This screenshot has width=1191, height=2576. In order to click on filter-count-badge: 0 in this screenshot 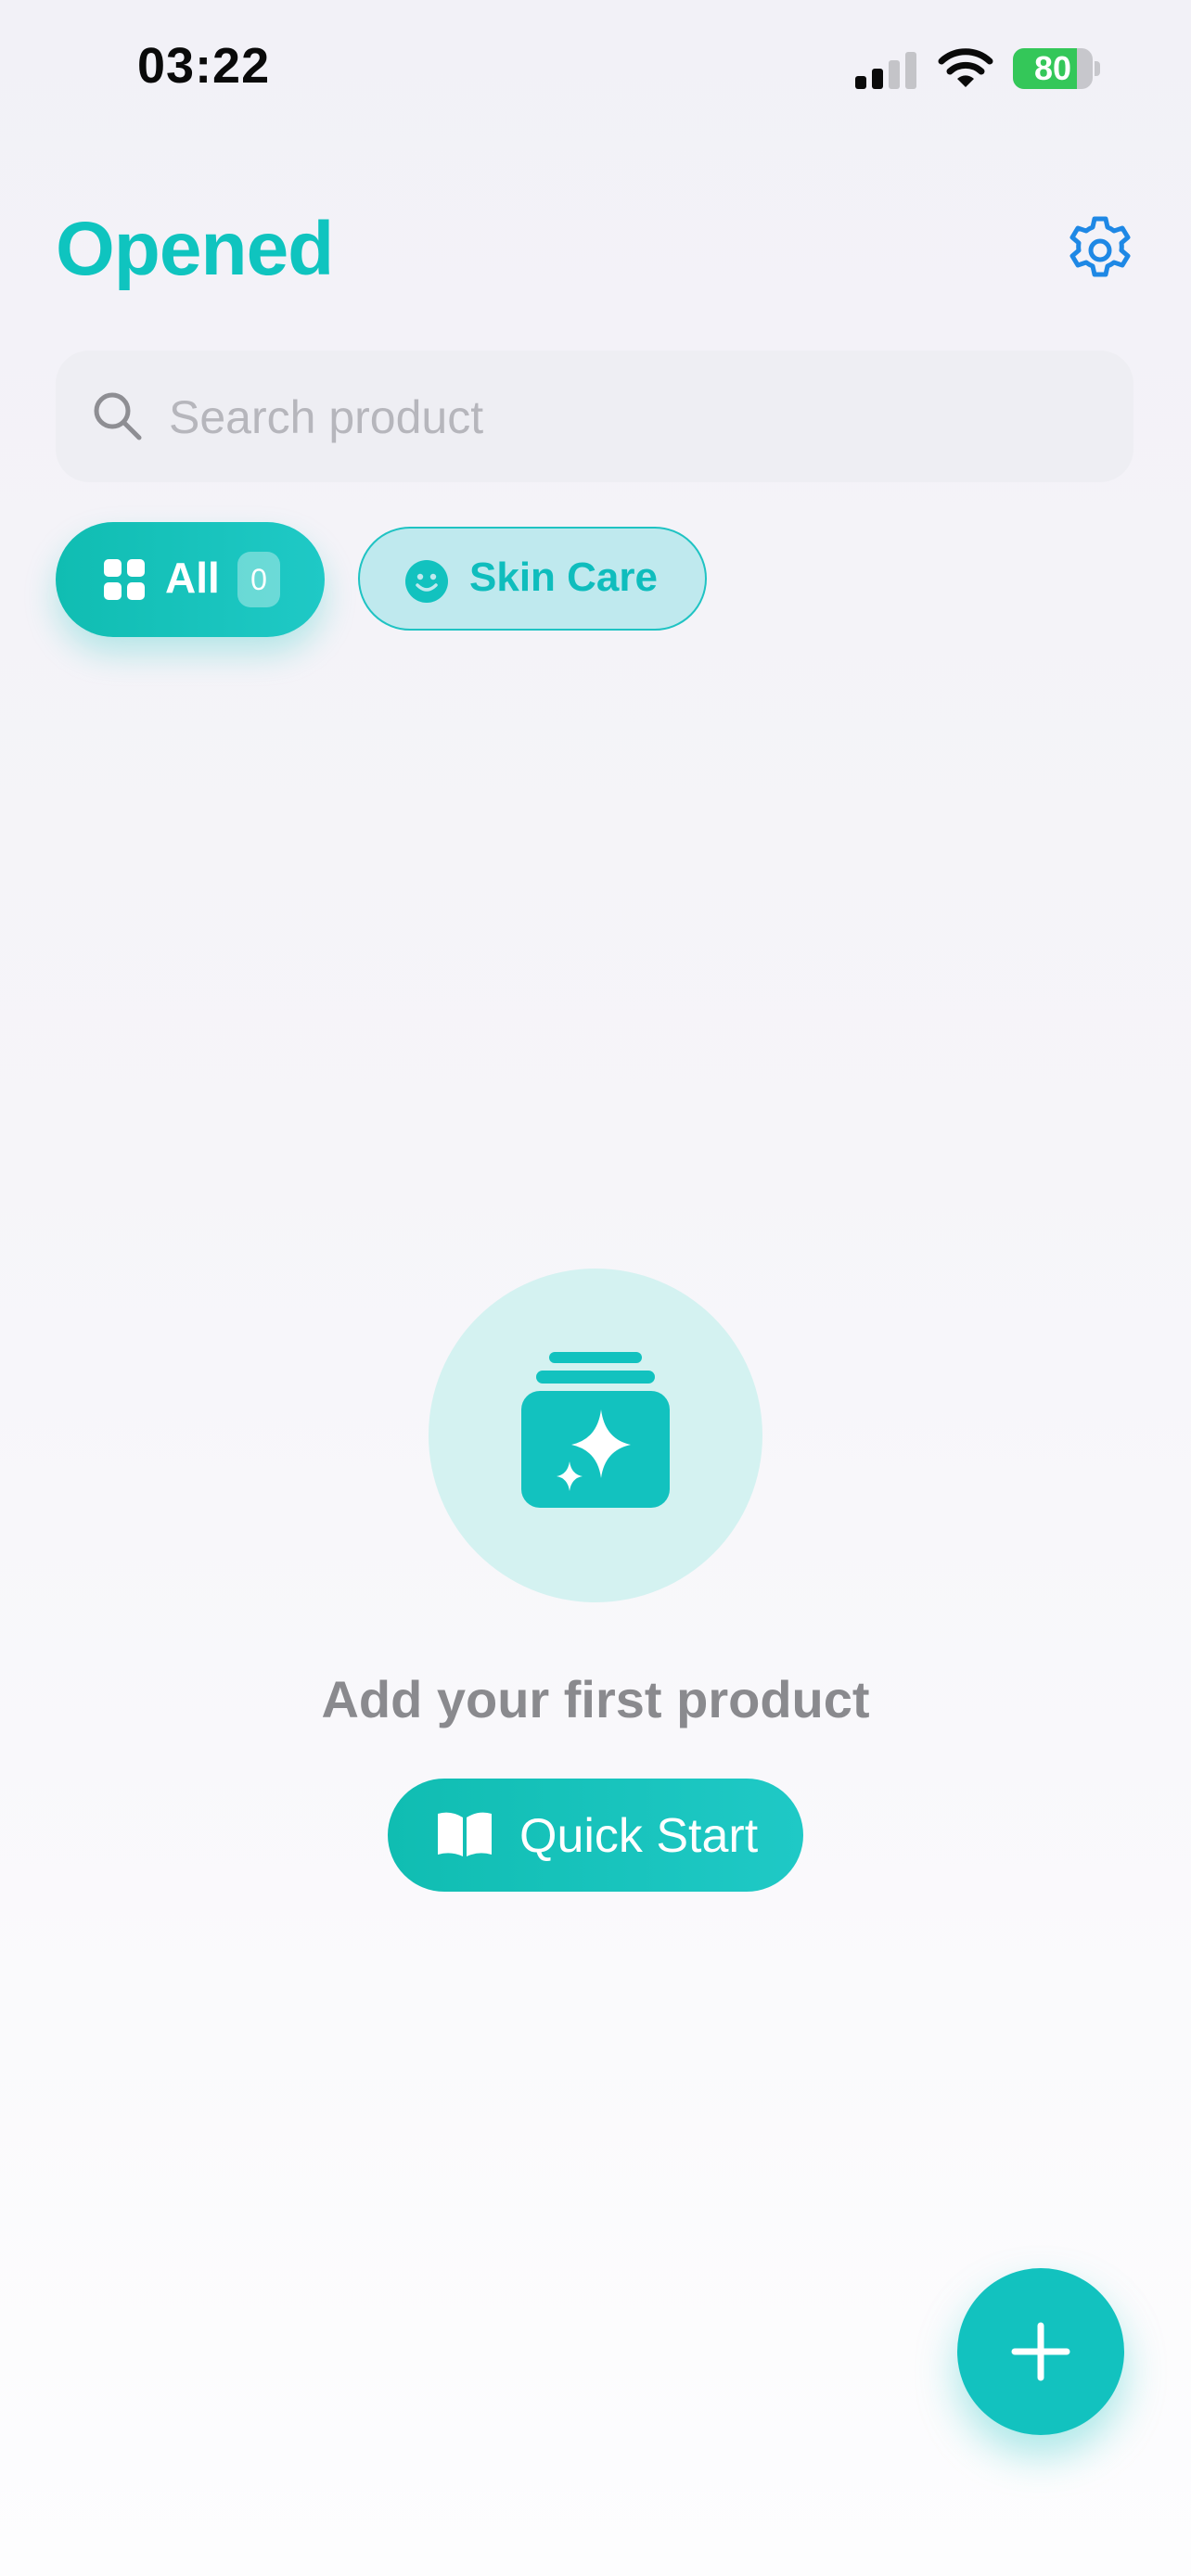, I will do `click(258, 579)`.